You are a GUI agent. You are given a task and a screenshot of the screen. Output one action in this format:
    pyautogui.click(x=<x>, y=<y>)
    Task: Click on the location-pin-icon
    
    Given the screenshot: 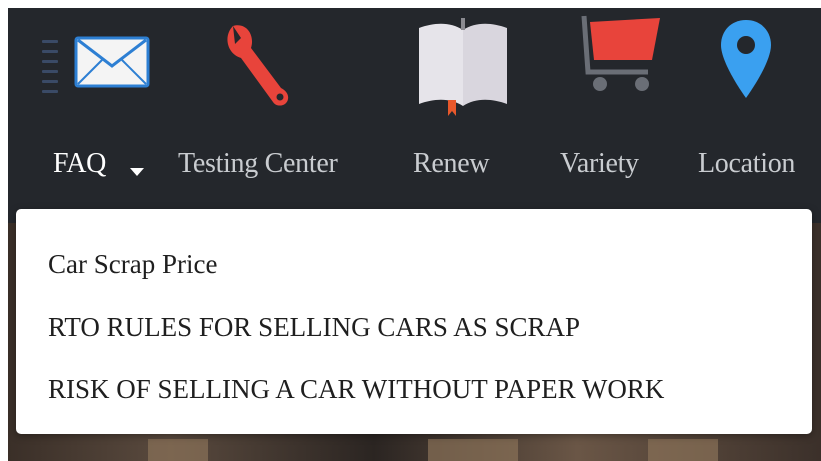 What is the action you would take?
    pyautogui.click(x=746, y=59)
    